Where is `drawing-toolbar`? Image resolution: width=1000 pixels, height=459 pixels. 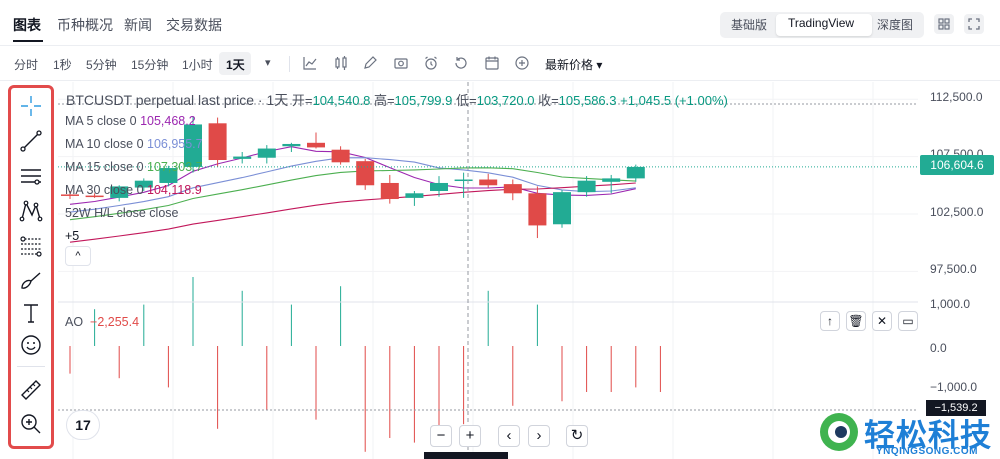 drawing-toolbar is located at coordinates (31, 267).